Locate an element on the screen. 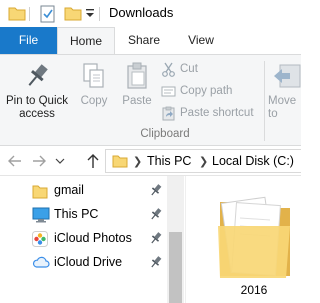  tab-share: Share is located at coordinates (144, 40).